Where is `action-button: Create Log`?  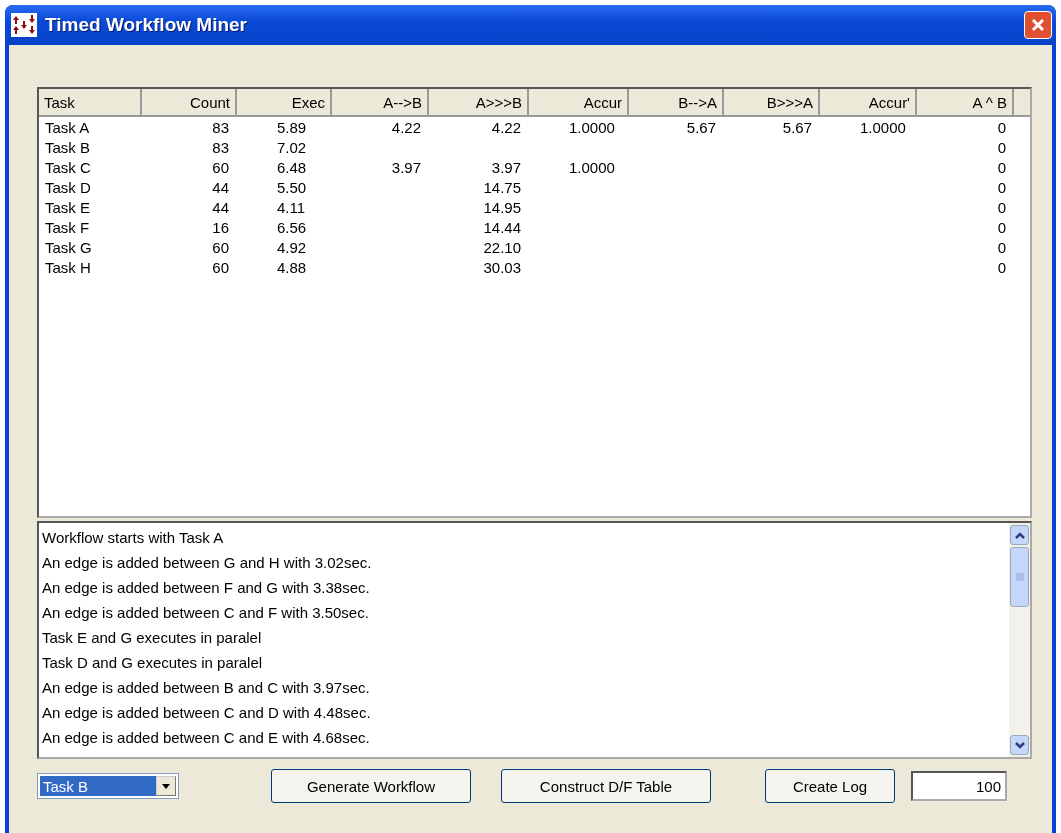
action-button: Create Log is located at coordinates (830, 786).